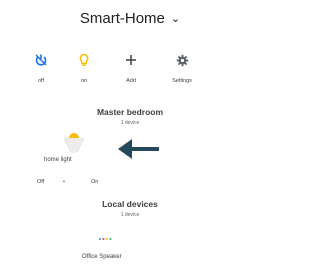 This screenshot has width=320, height=271. What do you see at coordinates (130, 112) in the screenshot?
I see `room-title: Master bedroom` at bounding box center [130, 112].